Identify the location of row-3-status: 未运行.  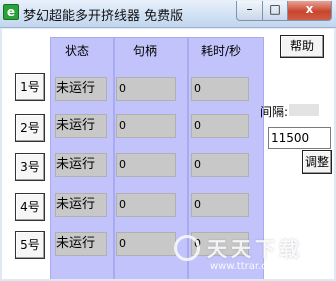
(81, 165).